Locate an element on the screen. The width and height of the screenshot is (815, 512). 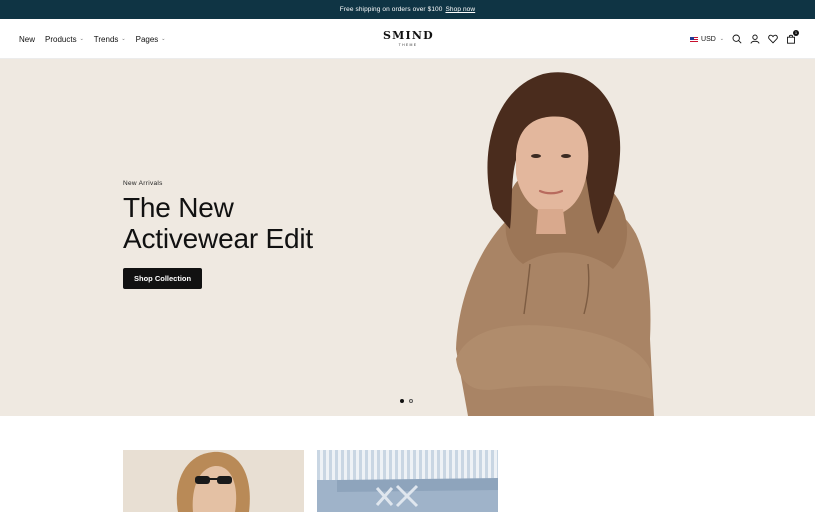
featured-card-denim is located at coordinates (407, 481).